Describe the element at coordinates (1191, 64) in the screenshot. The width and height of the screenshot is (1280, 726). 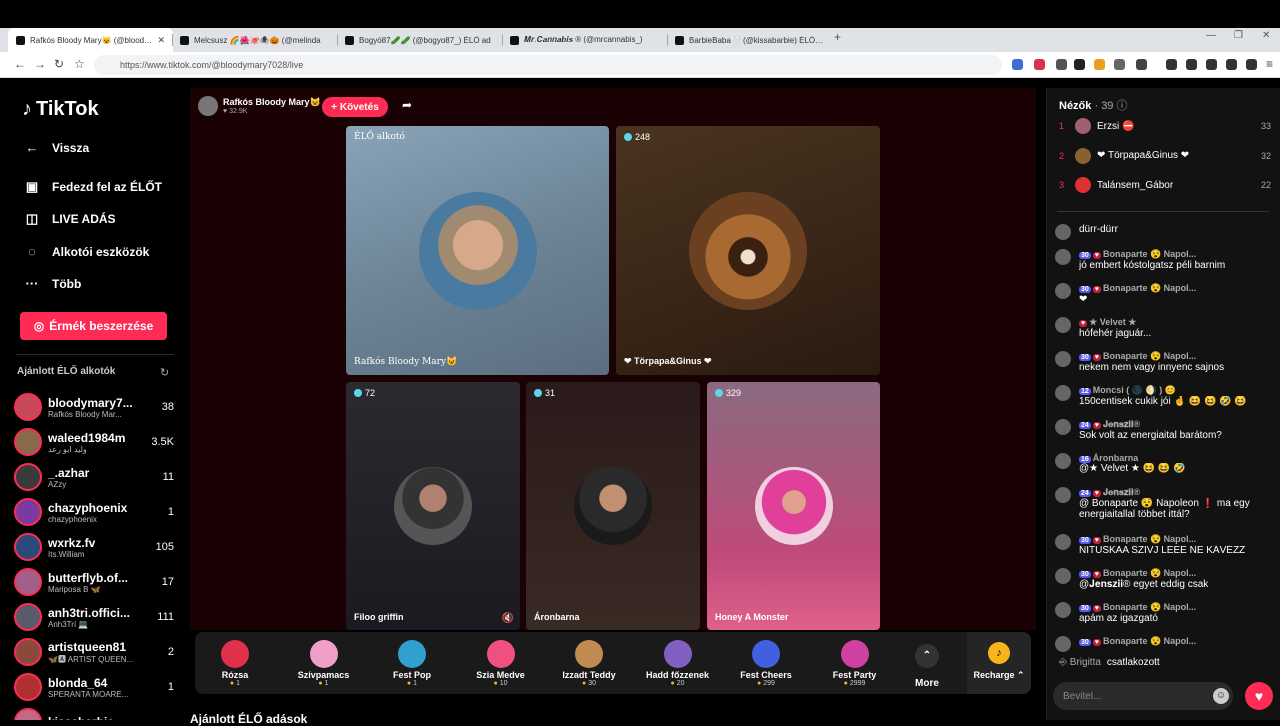
I see `sidebar-icon` at that location.